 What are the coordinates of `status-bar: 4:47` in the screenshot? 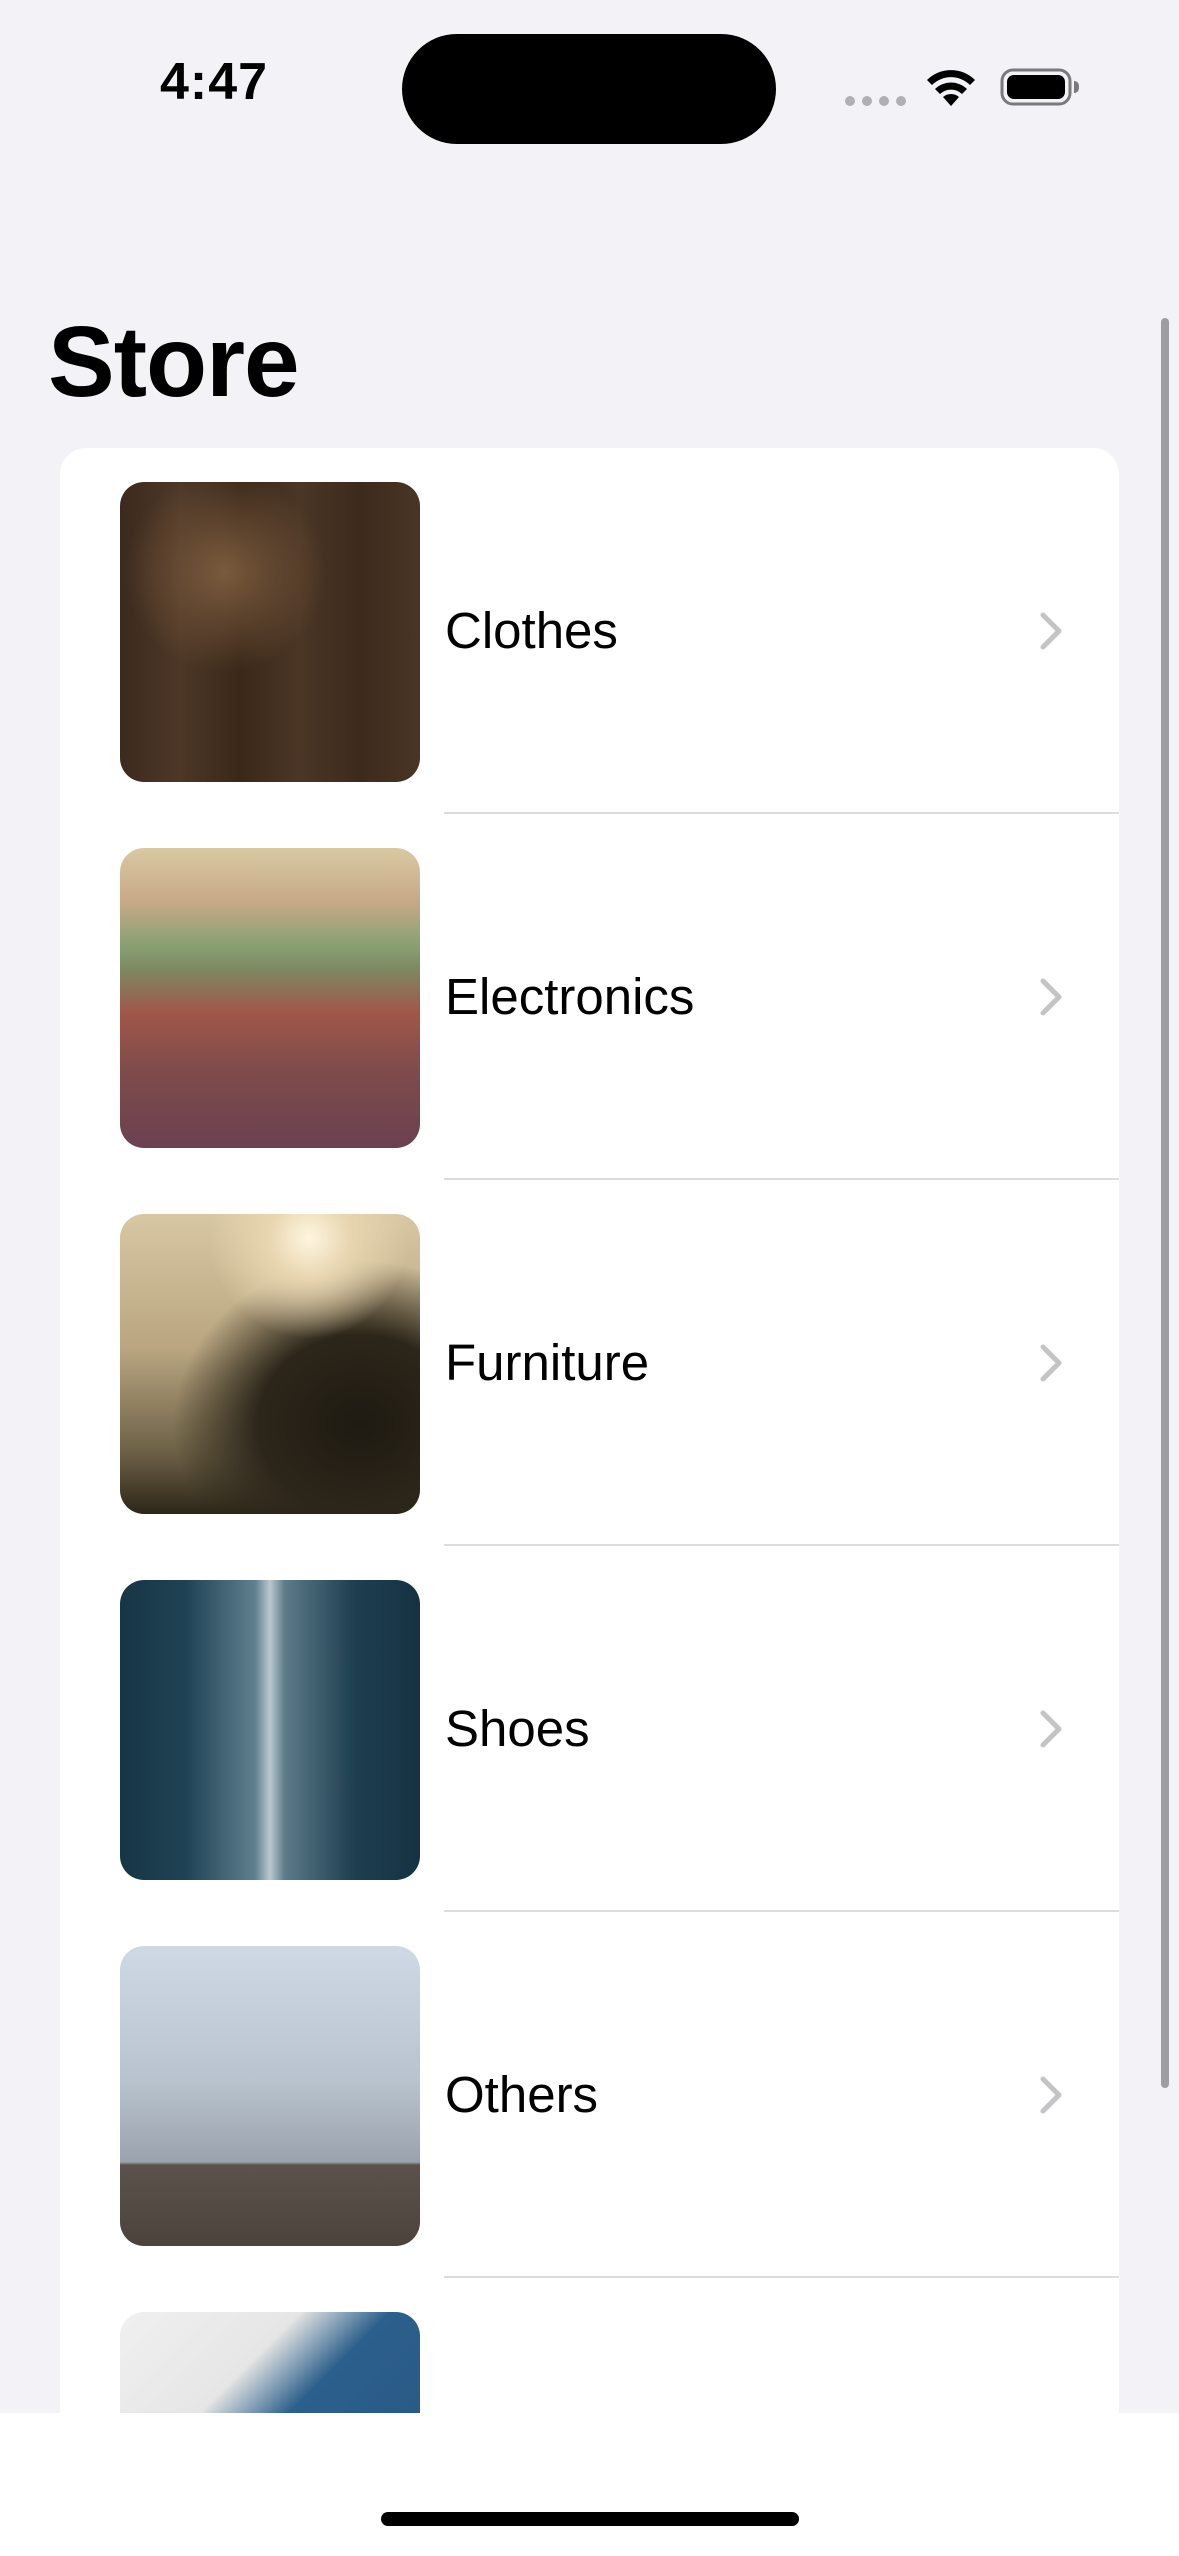 It's located at (589, 80).